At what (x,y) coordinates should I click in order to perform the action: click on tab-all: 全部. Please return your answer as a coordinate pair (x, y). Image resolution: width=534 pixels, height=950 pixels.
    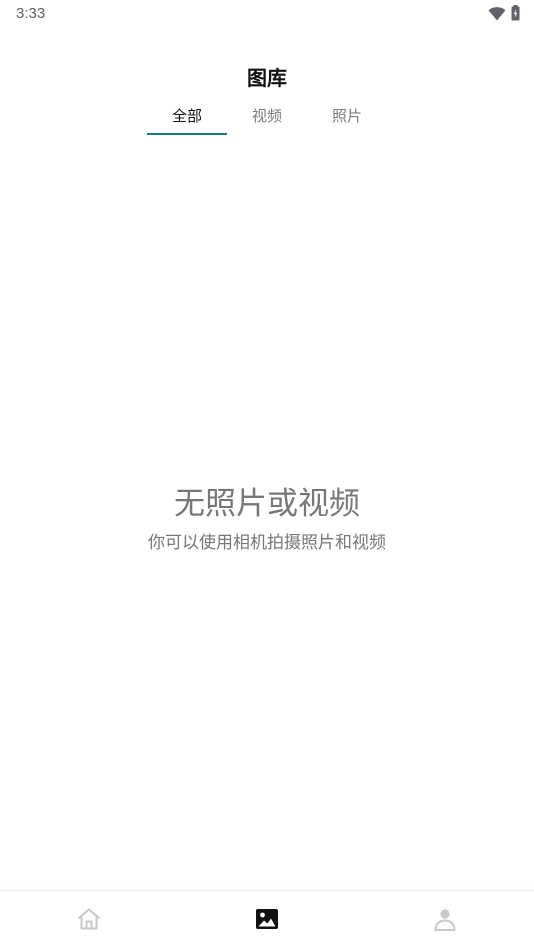
    Looking at the image, I should click on (187, 115).